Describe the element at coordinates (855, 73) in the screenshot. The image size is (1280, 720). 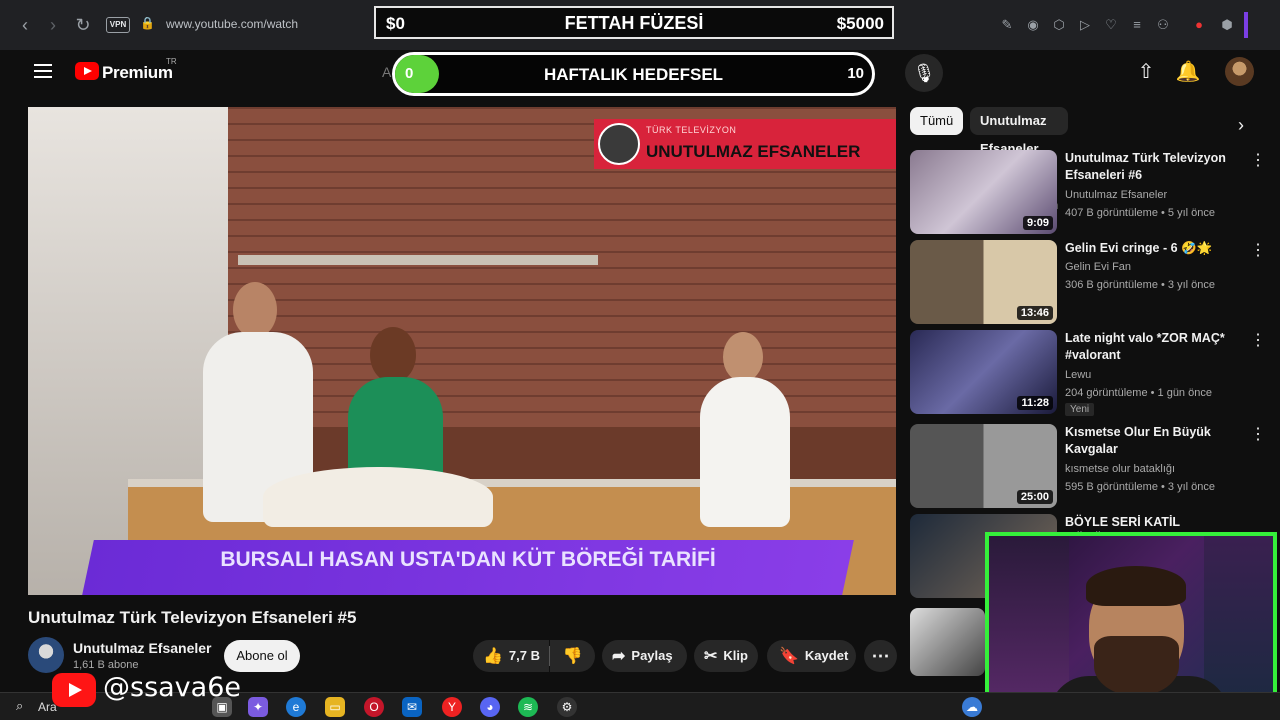
I see `weekly-goal-target: 10` at that location.